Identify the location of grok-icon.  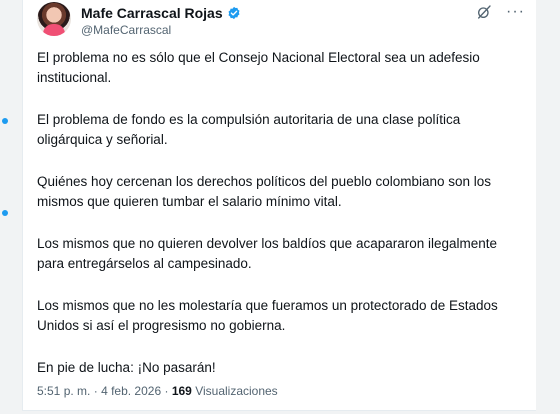
(484, 12).